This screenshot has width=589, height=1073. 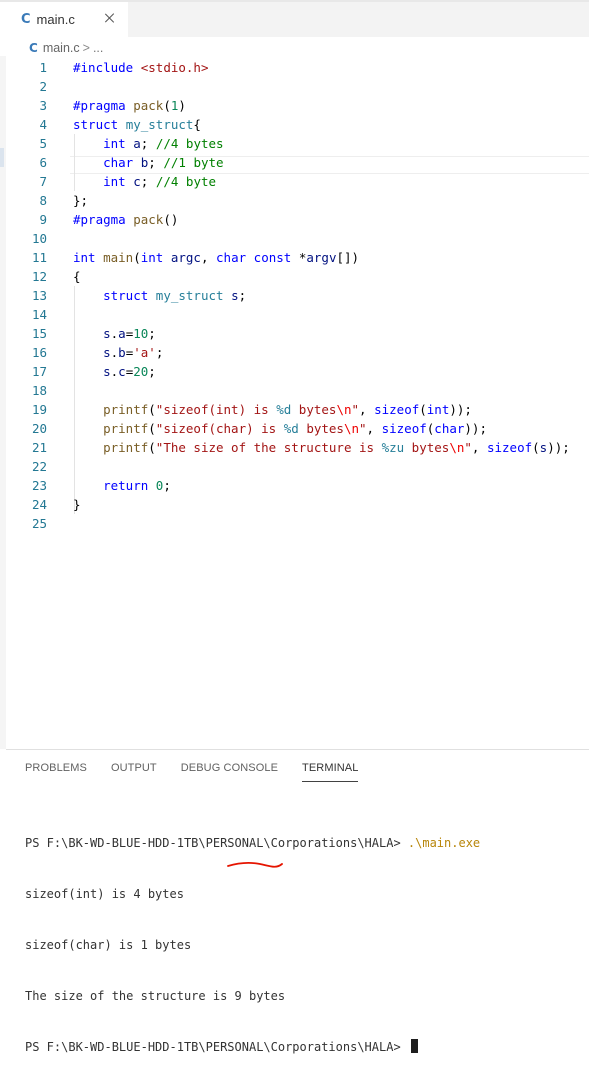 I want to click on panel-tab-bar: PROBLEMS OUTPUT DEBUG CONSOLE TERMINAL, so click(x=203, y=772).